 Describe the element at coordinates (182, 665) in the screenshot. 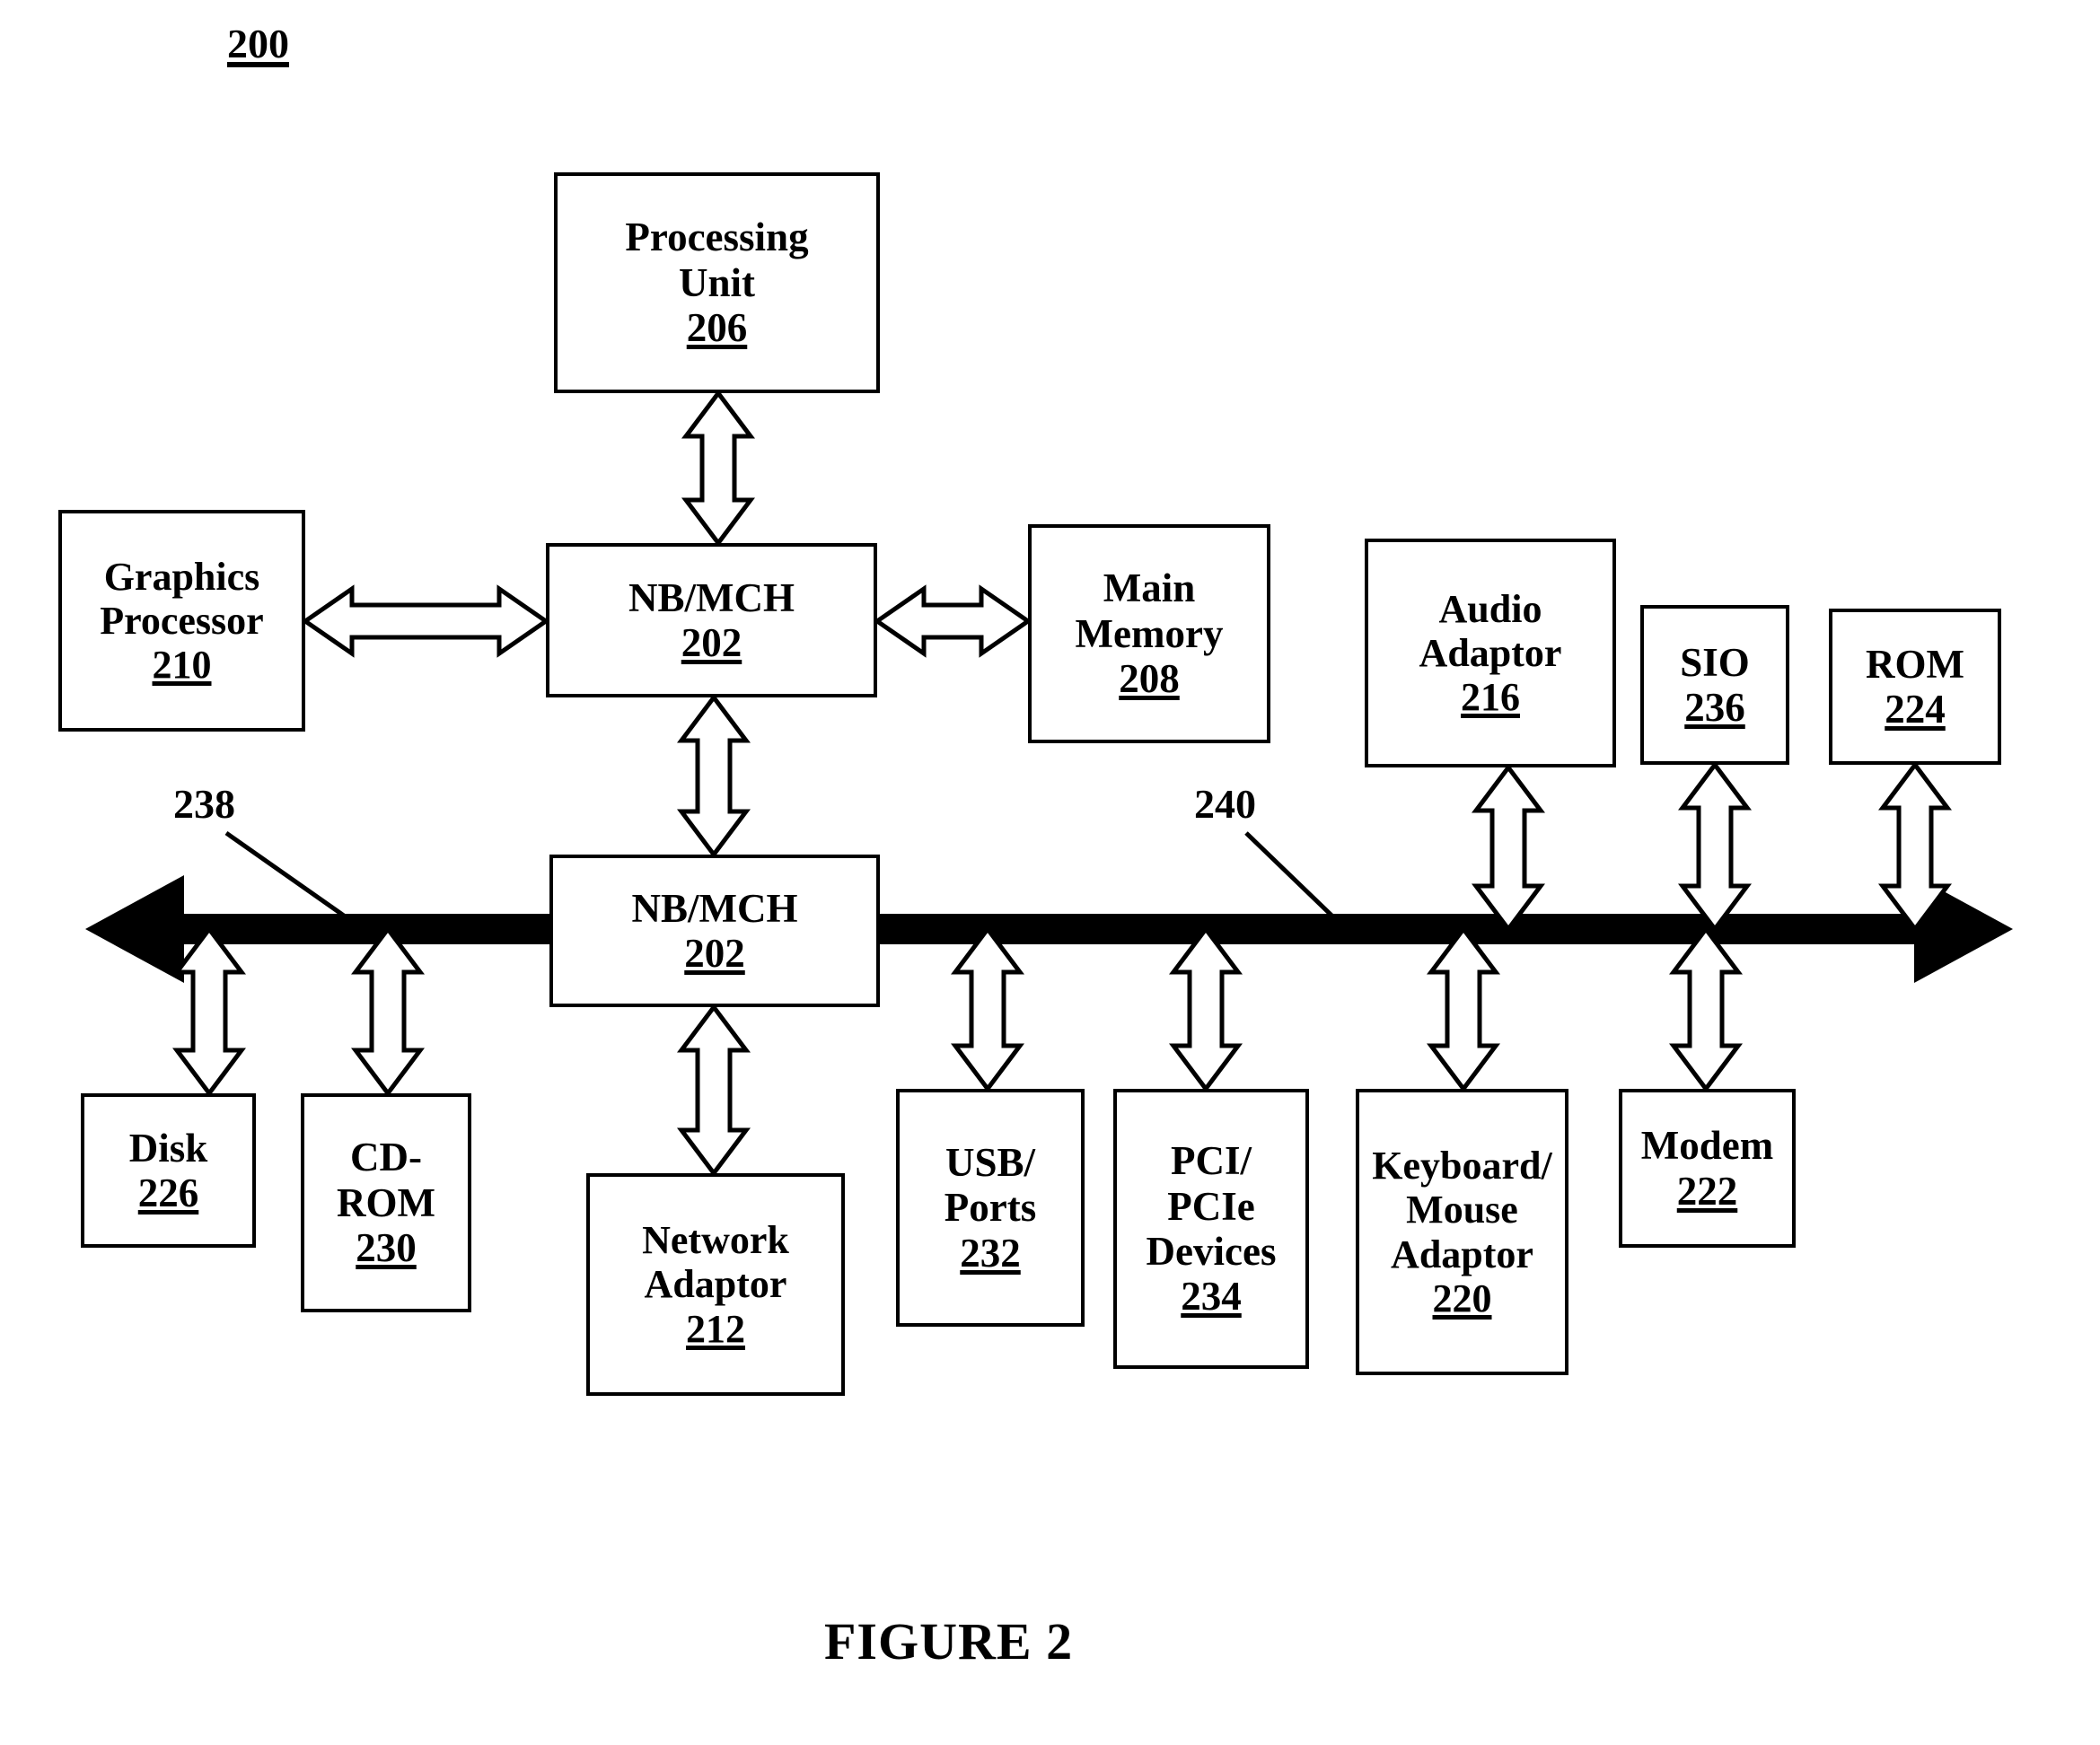

I see `graphics-processor-ref: 210` at that location.